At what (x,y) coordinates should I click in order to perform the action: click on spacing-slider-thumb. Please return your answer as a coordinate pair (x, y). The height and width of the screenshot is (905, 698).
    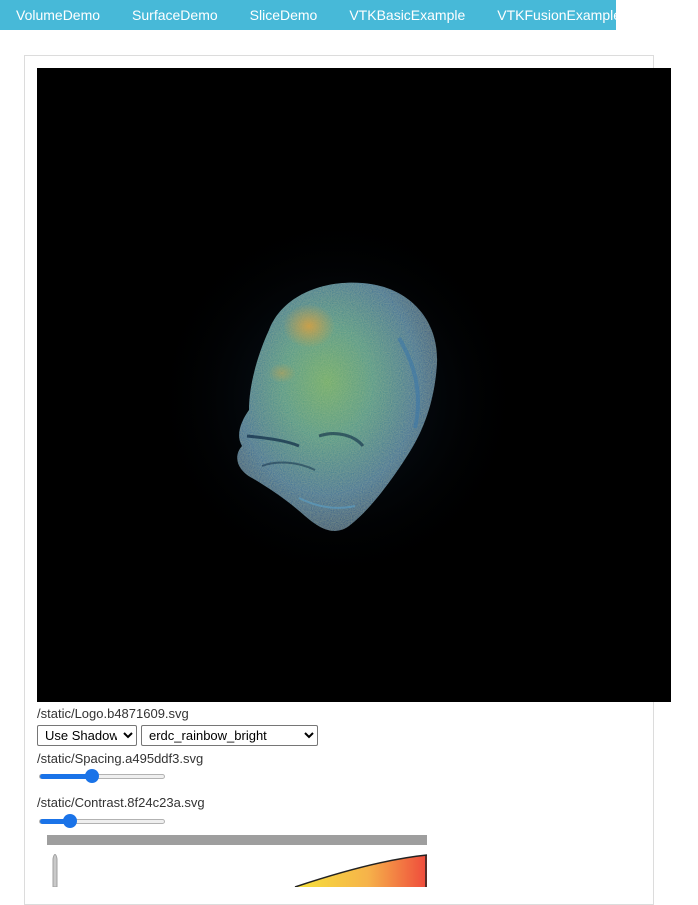
    Looking at the image, I should click on (92, 776).